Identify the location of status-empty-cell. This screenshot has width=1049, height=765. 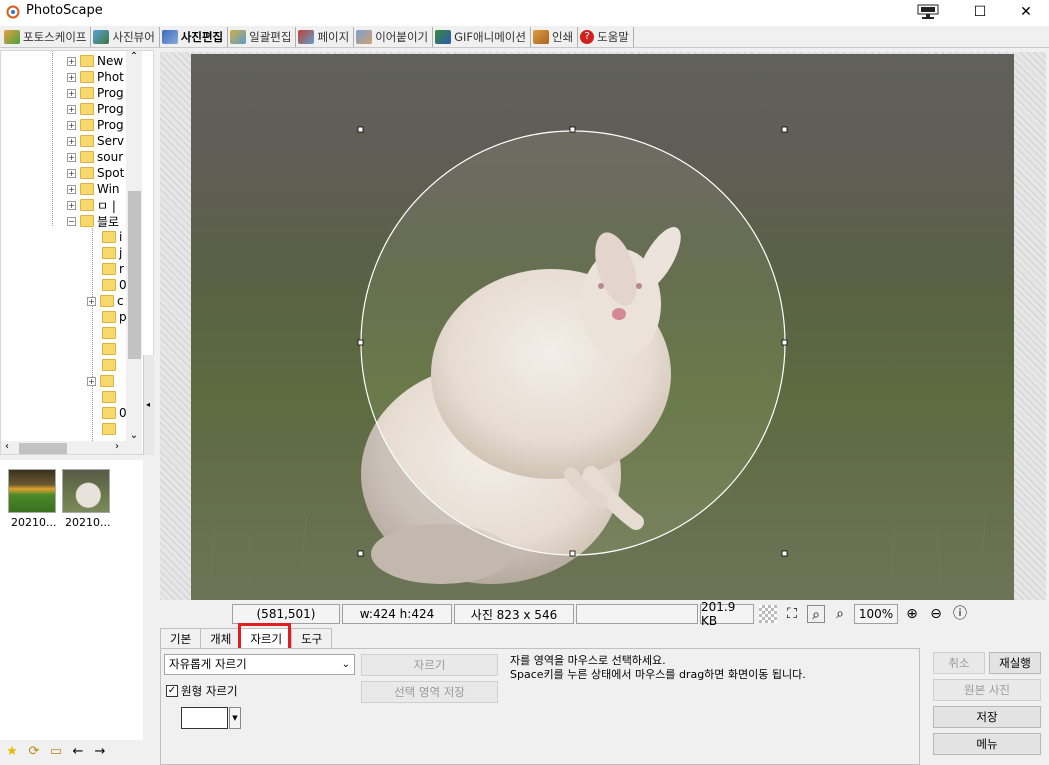
(637, 614).